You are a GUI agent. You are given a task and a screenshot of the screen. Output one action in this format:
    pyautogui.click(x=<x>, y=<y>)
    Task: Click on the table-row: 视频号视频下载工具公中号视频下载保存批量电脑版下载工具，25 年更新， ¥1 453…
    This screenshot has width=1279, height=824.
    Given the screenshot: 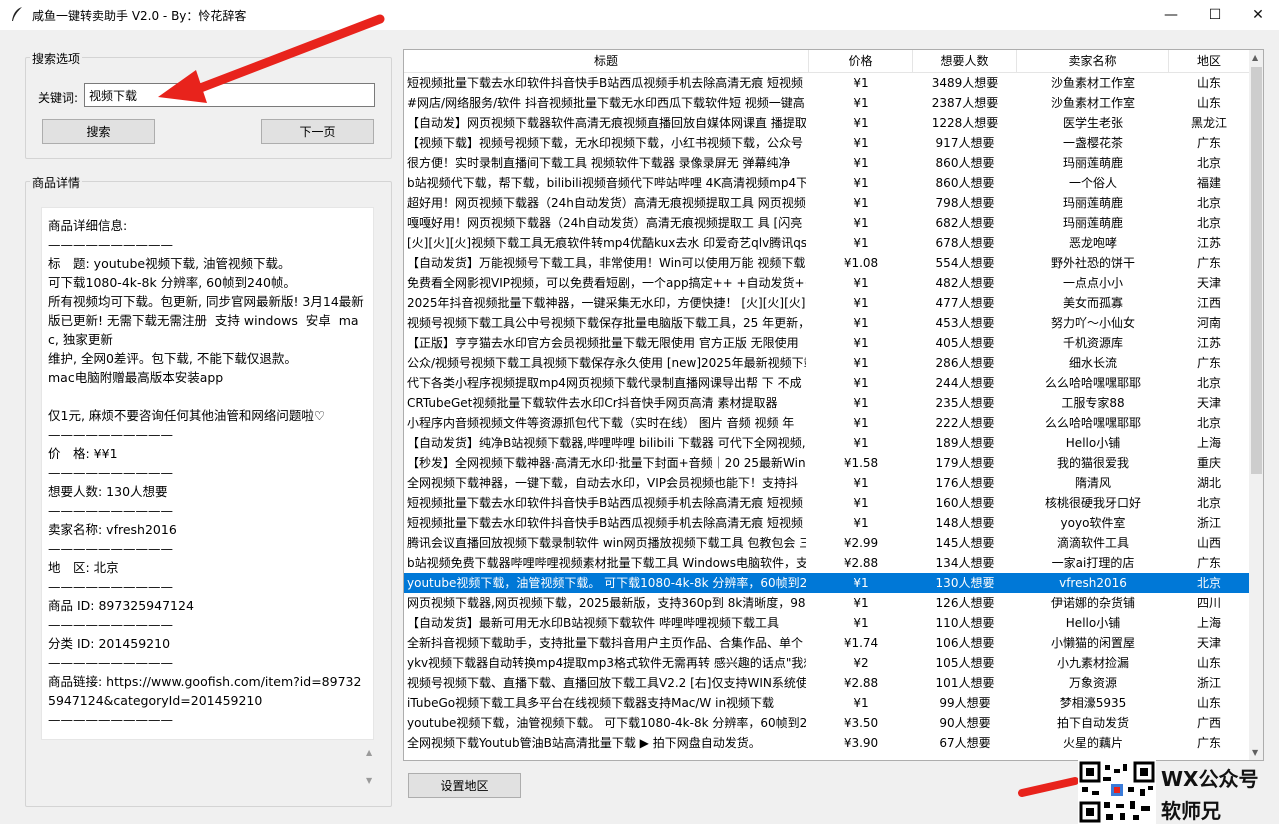 What is the action you would take?
    pyautogui.click(x=826, y=323)
    